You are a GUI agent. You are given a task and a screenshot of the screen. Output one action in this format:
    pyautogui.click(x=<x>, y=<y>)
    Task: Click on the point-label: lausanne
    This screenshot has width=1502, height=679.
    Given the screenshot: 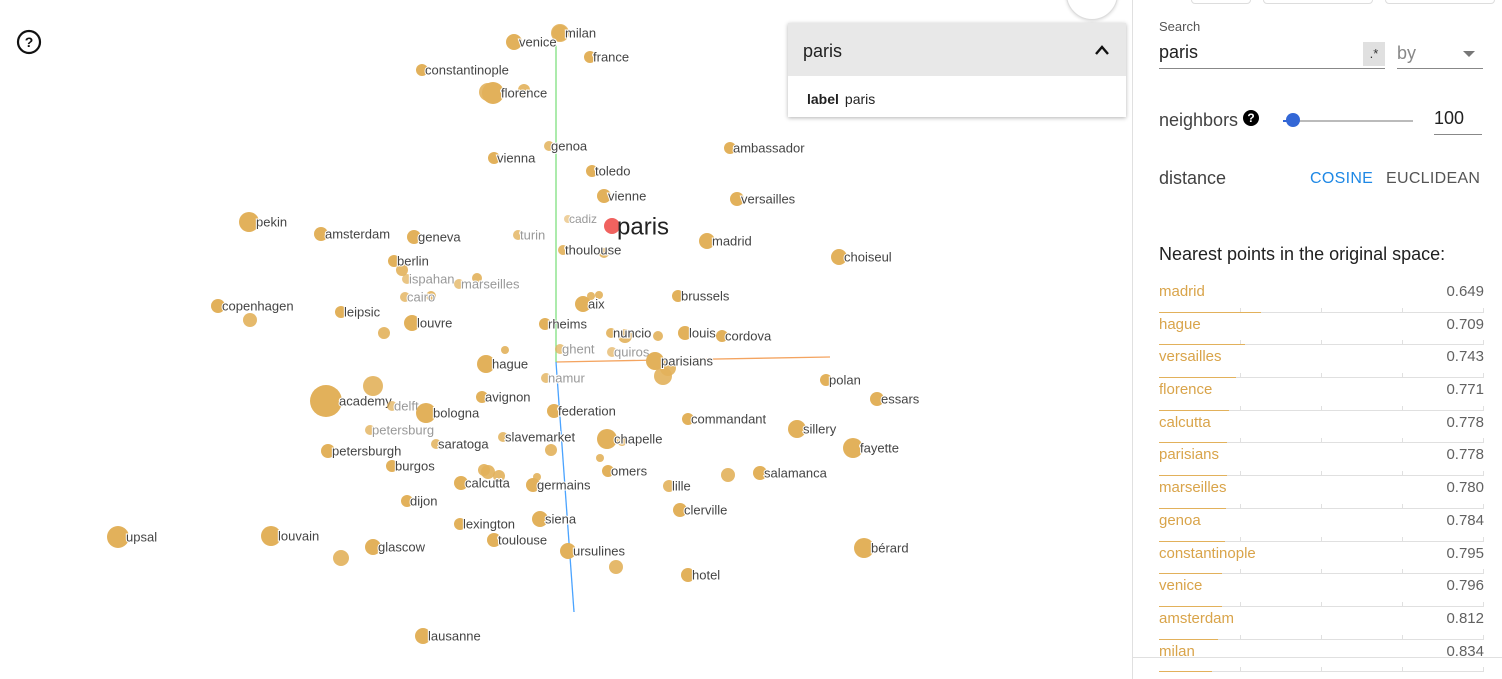 What is the action you would take?
    pyautogui.click(x=454, y=636)
    